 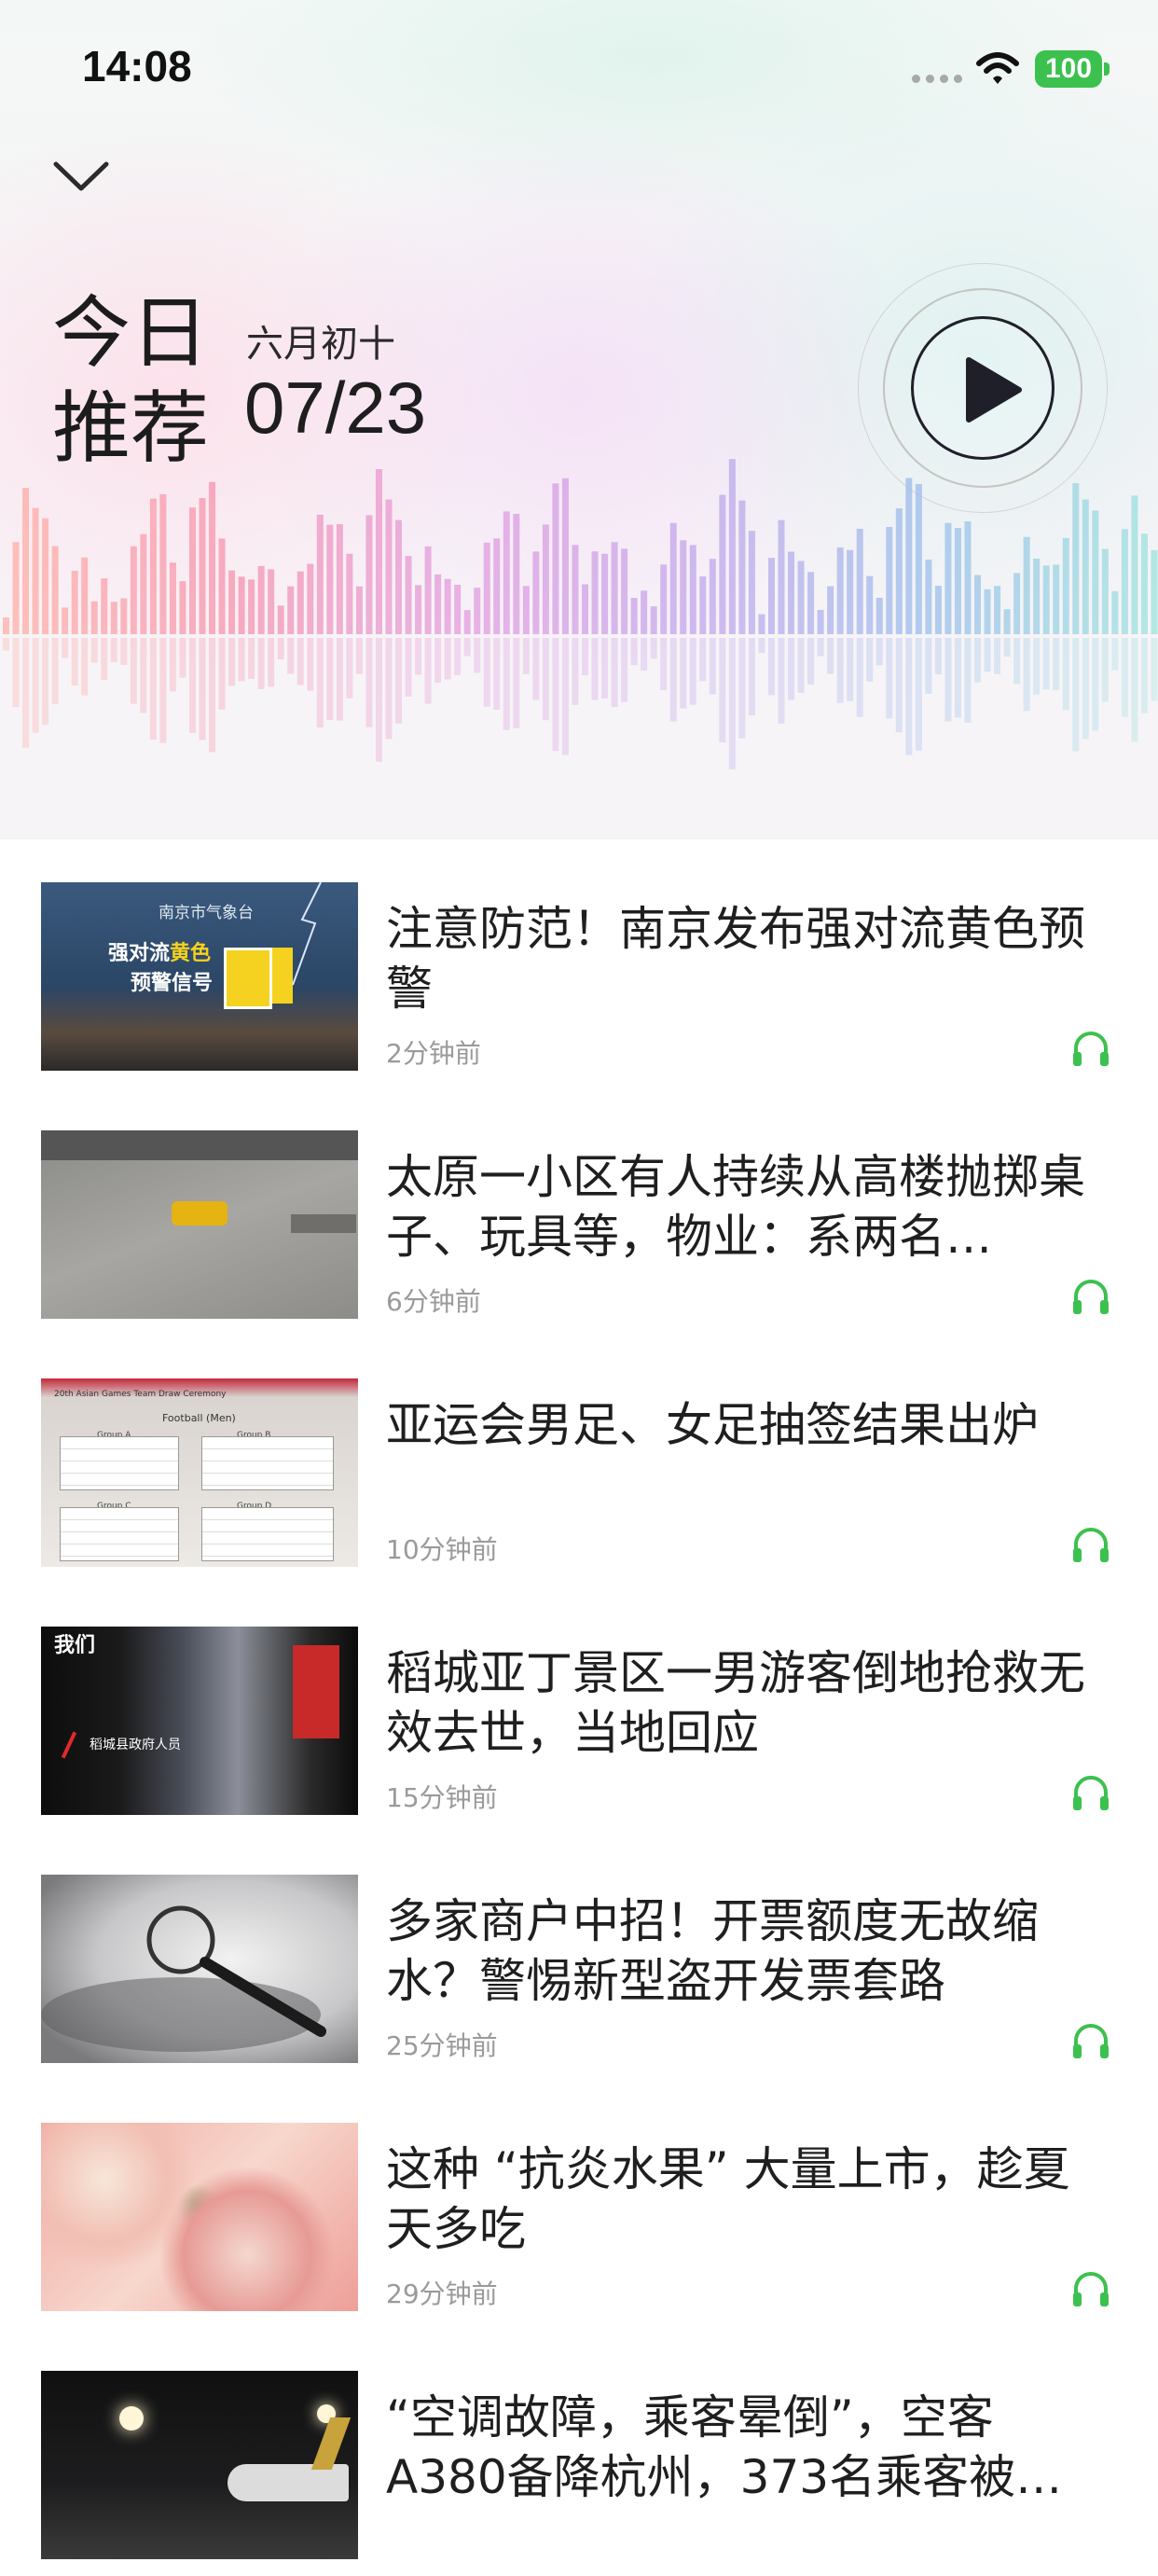 What do you see at coordinates (712, 1425) in the screenshot?
I see `news-title: 亚运会男足、女足抽签结果出炉` at bounding box center [712, 1425].